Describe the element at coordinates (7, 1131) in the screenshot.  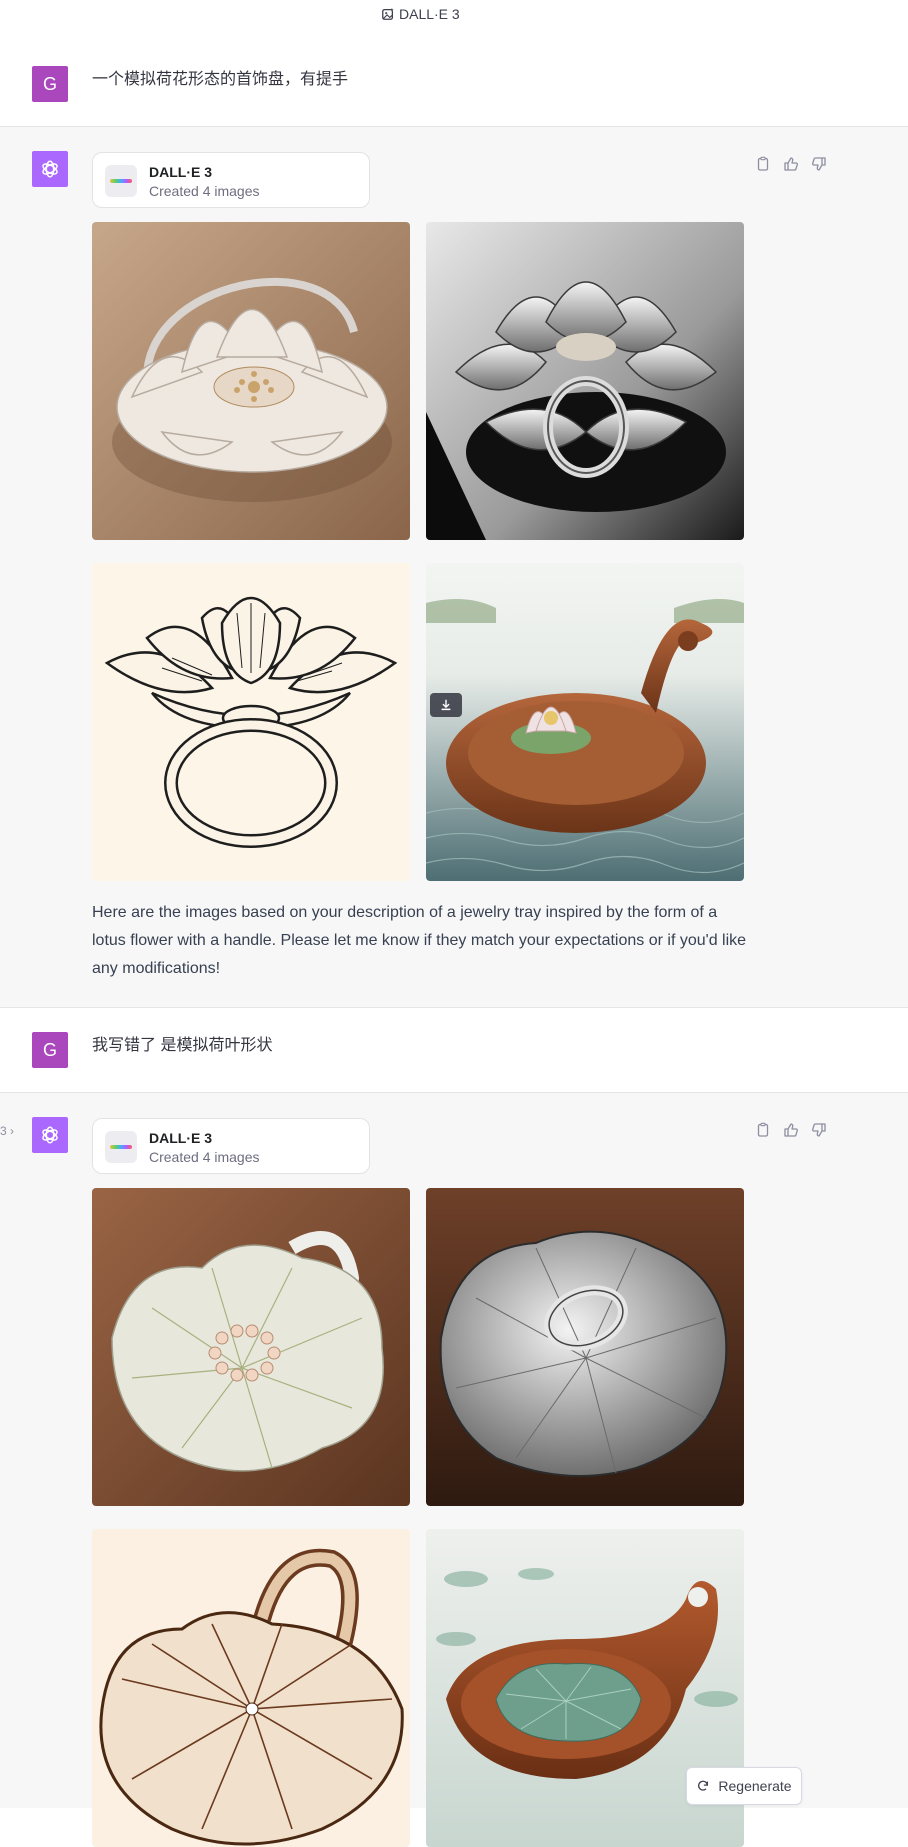
I see `version-nav-indicator: 3 ›` at that location.